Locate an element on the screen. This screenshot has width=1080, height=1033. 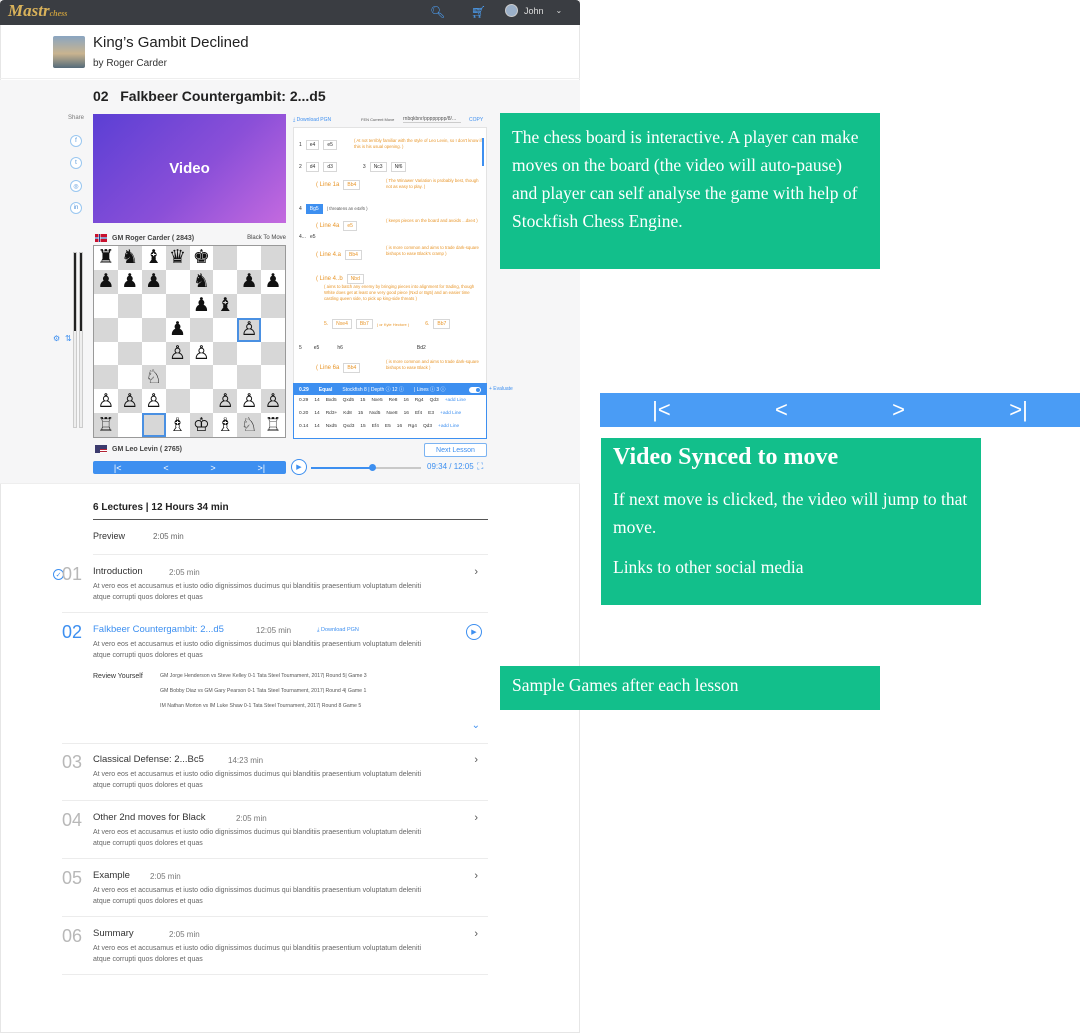
move-chip: d4 is located at coordinates (312, 167).